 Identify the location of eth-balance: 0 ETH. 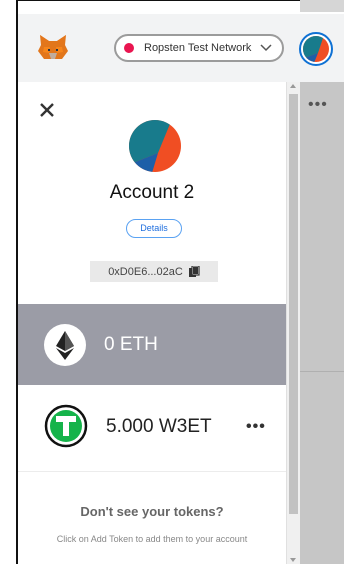
(131, 344).